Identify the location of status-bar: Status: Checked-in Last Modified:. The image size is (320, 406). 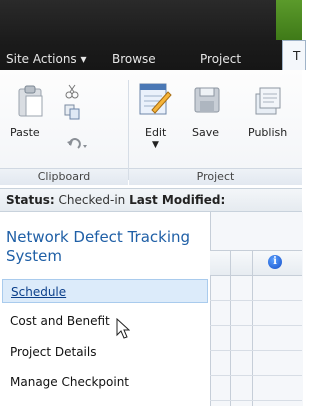
(151, 200).